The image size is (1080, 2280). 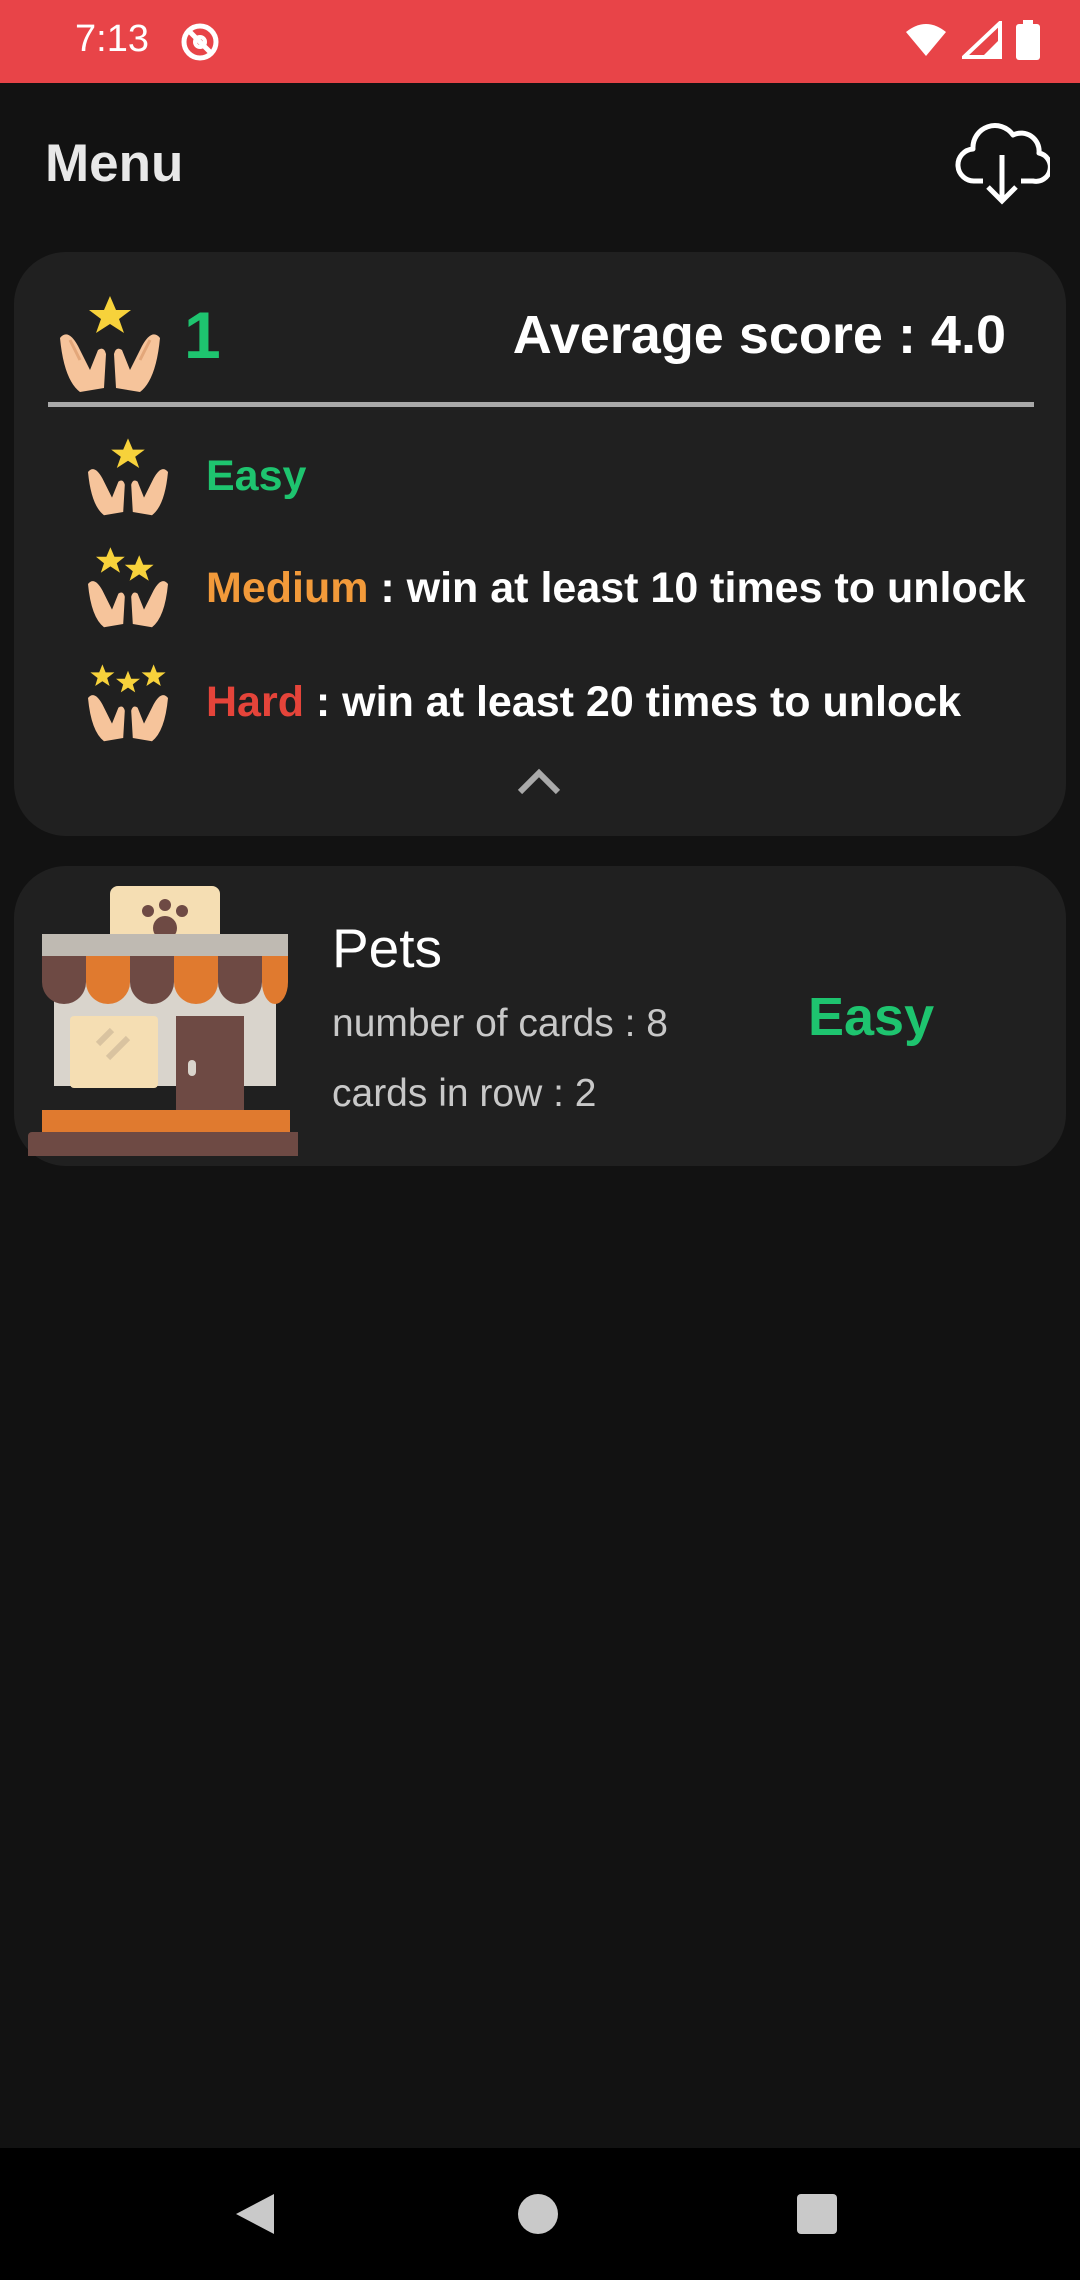 I want to click on deck-cards-count: number of cards : 8, so click(x=500, y=1023).